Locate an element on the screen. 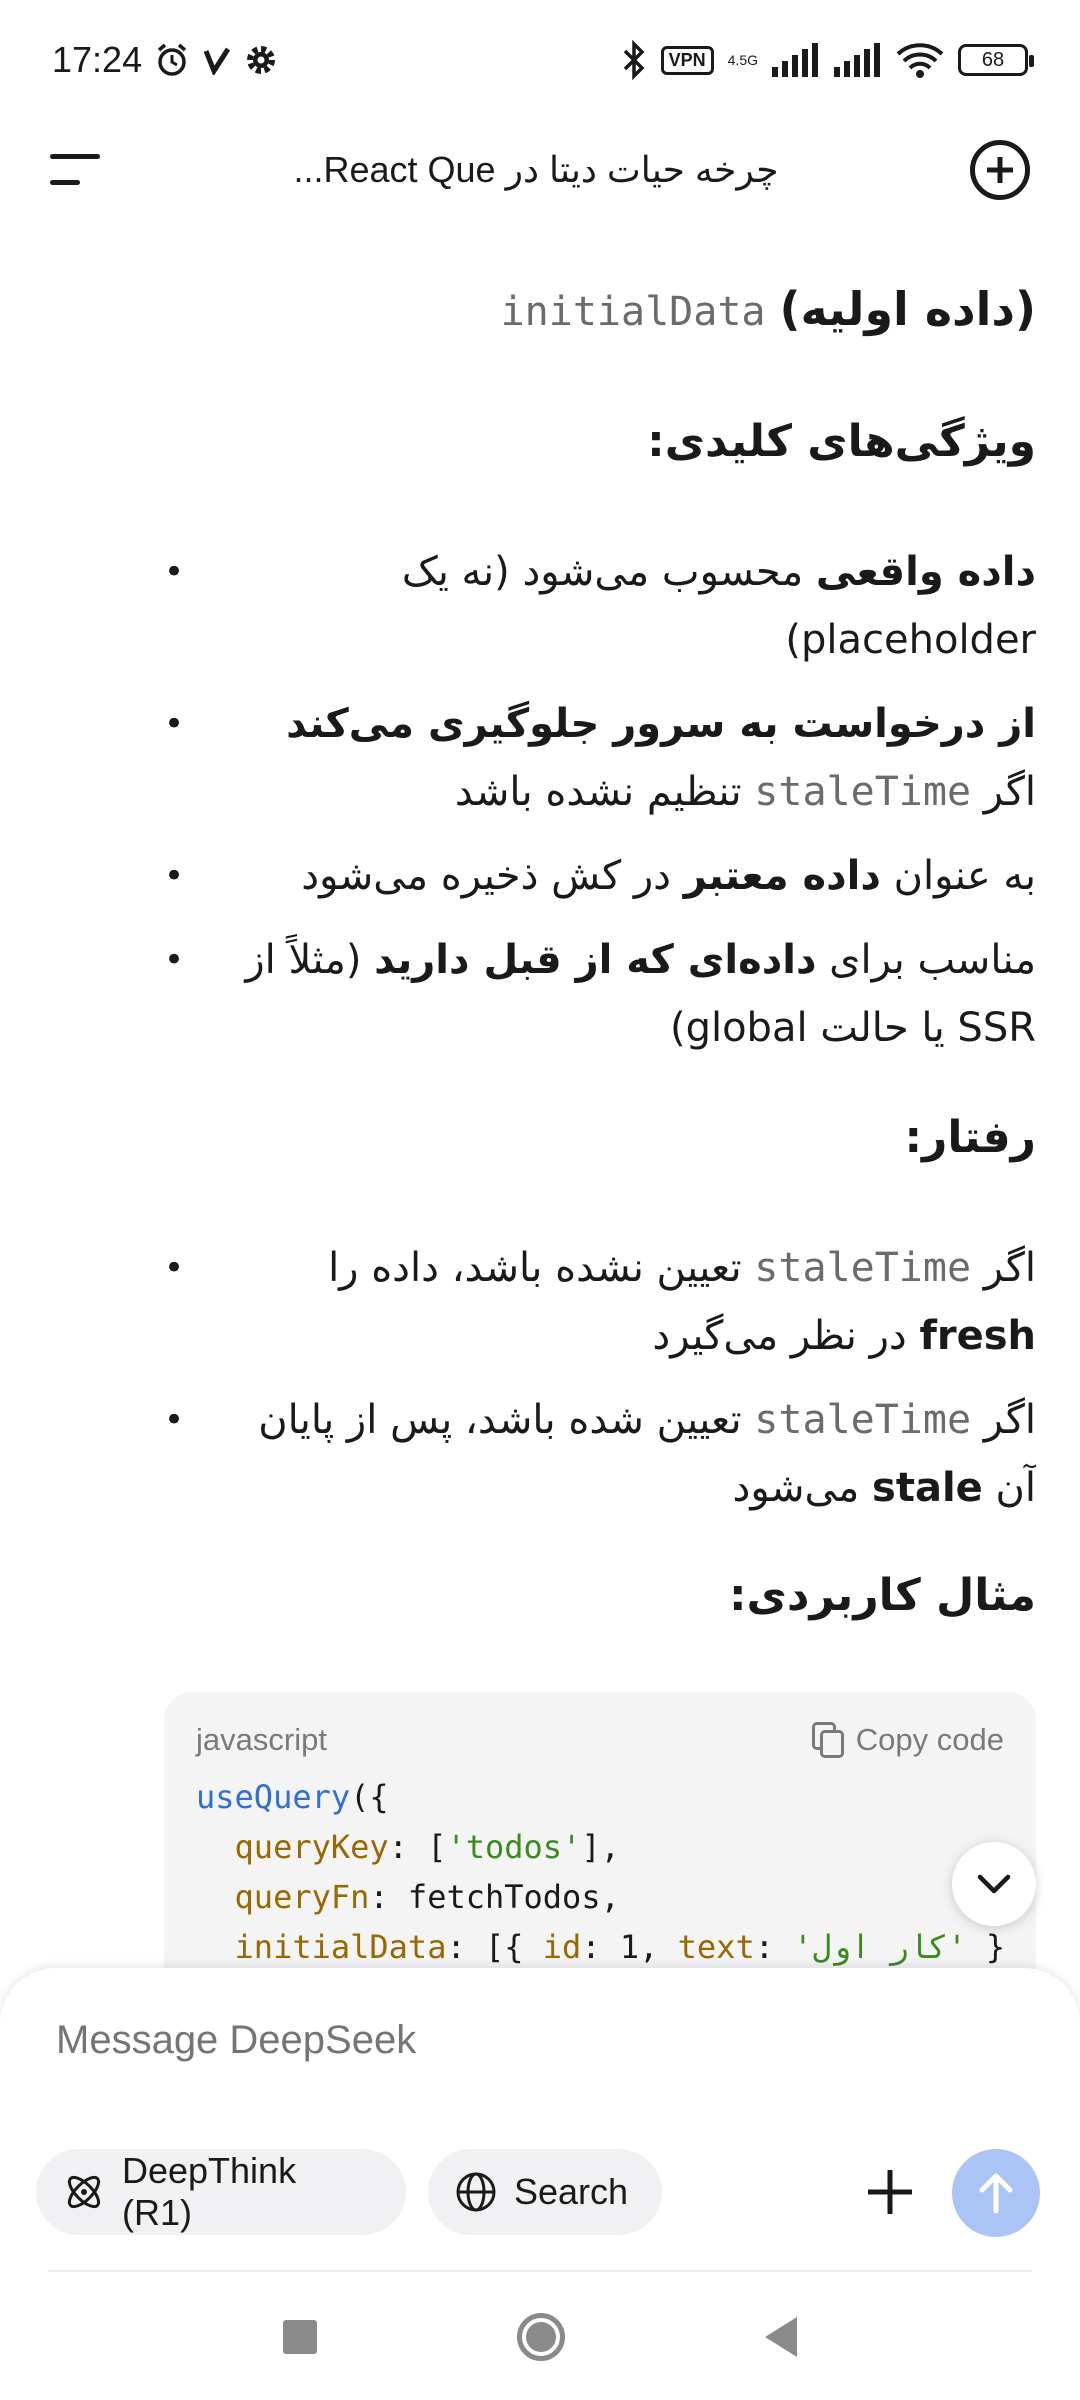 The height and width of the screenshot is (2400, 1080). scroll-to-bottom-button is located at coordinates (994, 1884).